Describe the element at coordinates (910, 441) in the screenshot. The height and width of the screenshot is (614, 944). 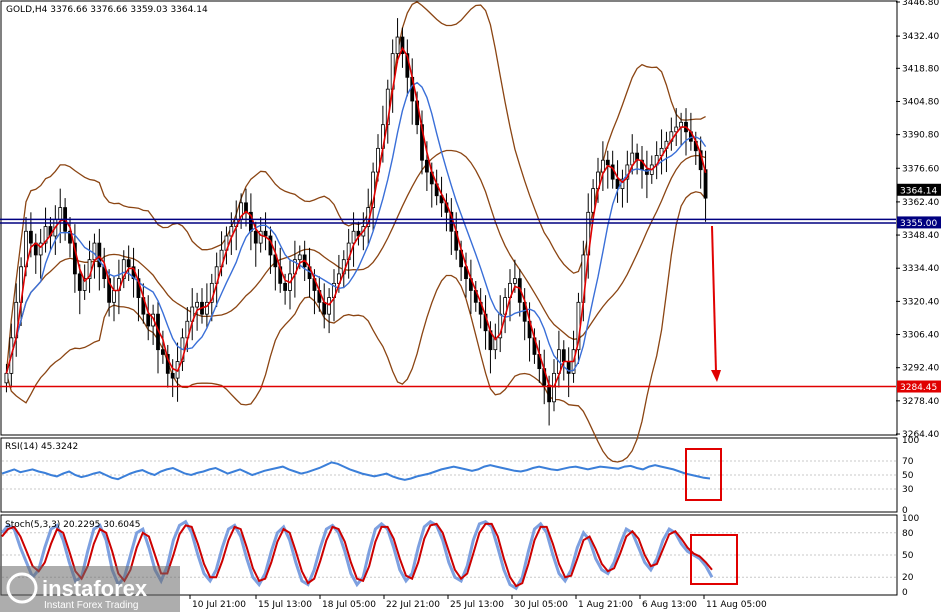
I see `rsi-tick-label: 100` at that location.